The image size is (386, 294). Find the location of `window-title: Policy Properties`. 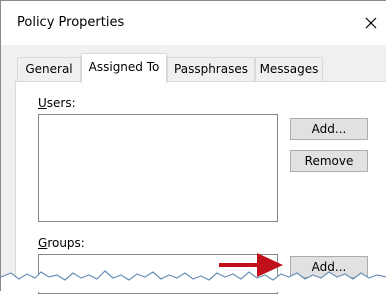

window-title: Policy Properties is located at coordinates (71, 22).